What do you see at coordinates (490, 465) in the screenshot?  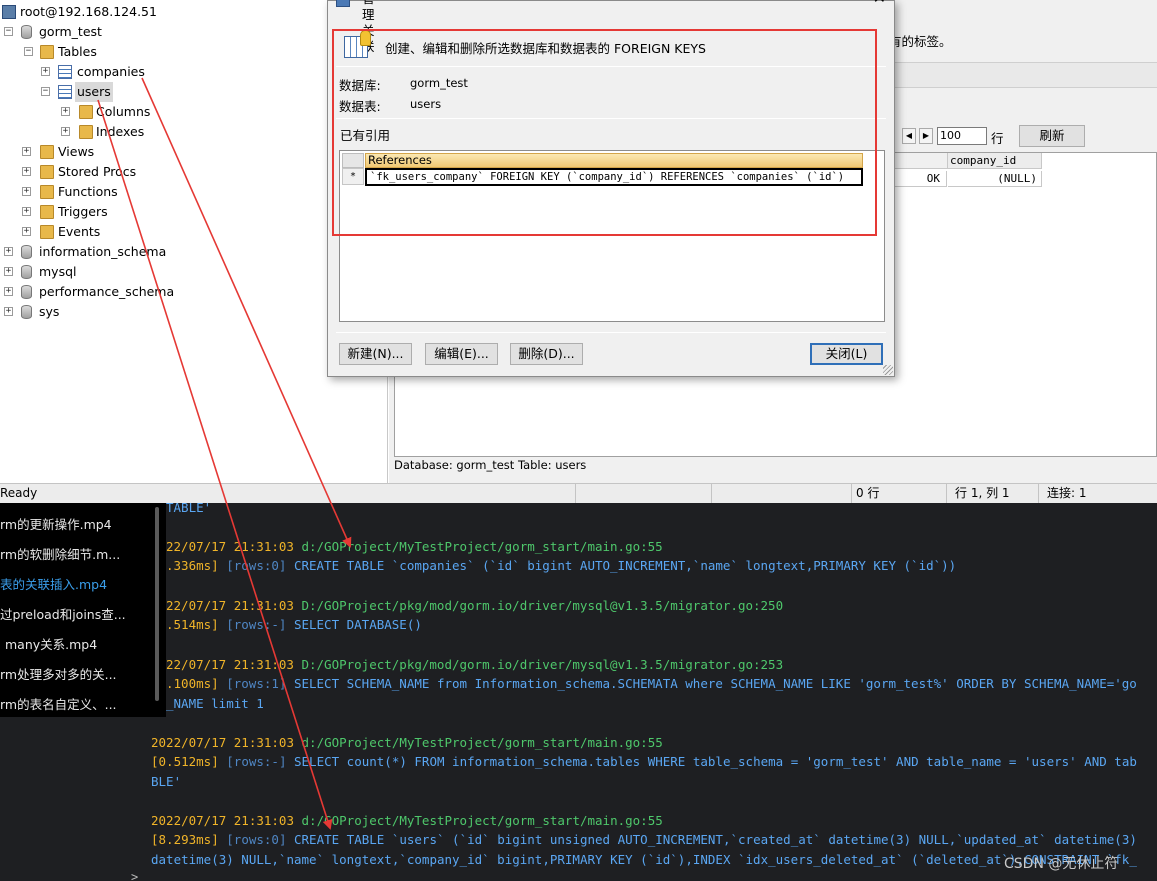 I see `table-footer-info: Database: gorm_test Table: users` at bounding box center [490, 465].